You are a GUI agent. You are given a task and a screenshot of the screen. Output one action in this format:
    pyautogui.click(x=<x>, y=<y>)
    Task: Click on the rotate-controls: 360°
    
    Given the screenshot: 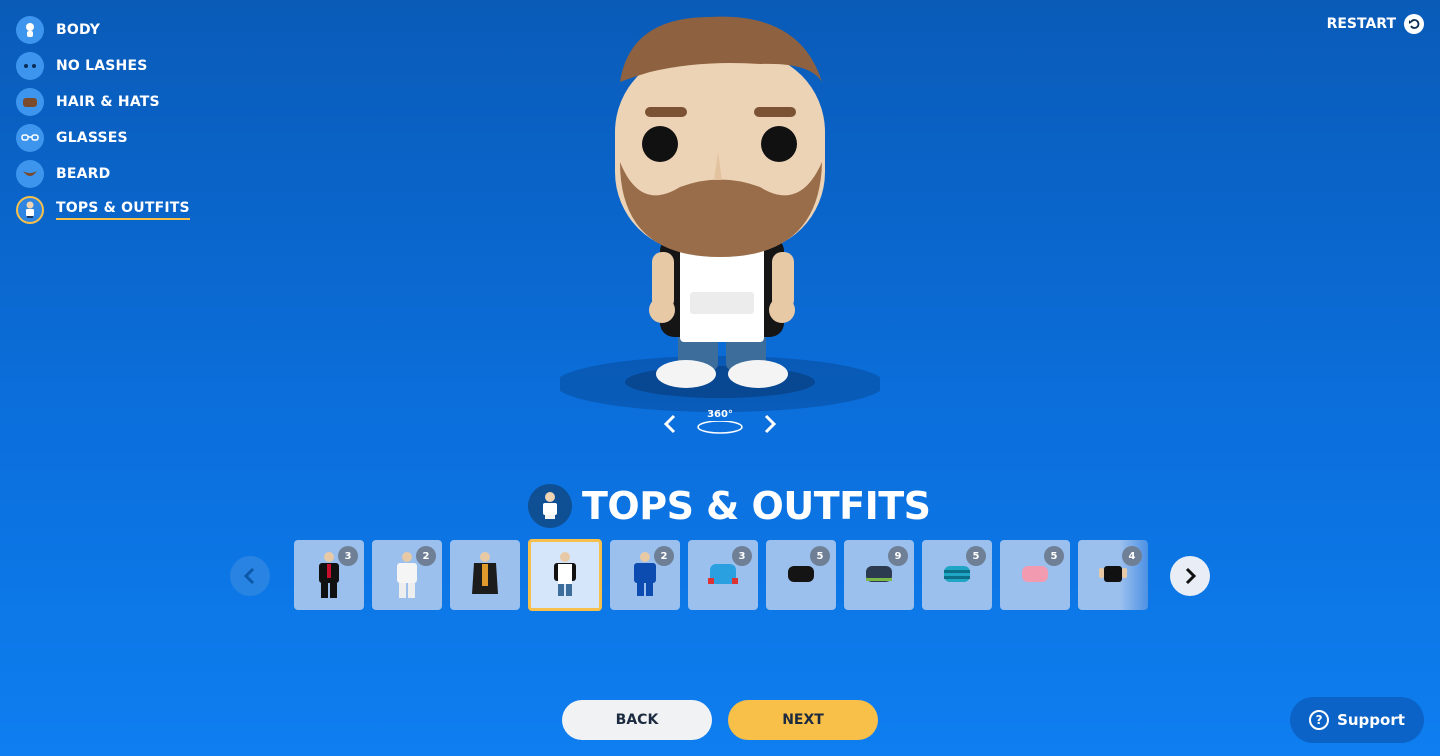 What is the action you would take?
    pyautogui.click(x=720, y=424)
    